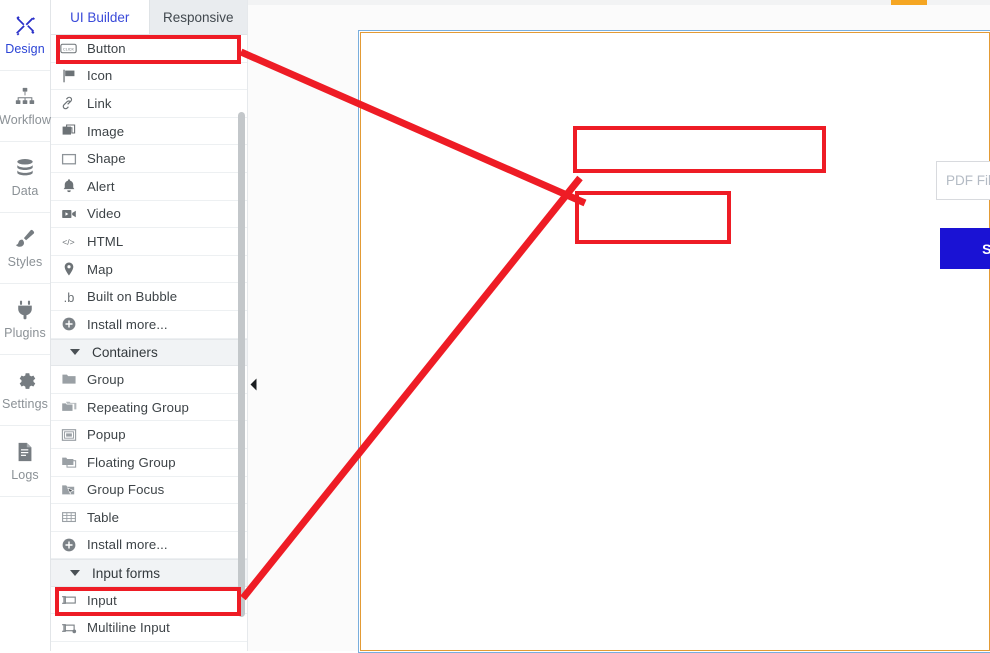  What do you see at coordinates (149, 435) in the screenshot?
I see `element-item-popup: Popup` at bounding box center [149, 435].